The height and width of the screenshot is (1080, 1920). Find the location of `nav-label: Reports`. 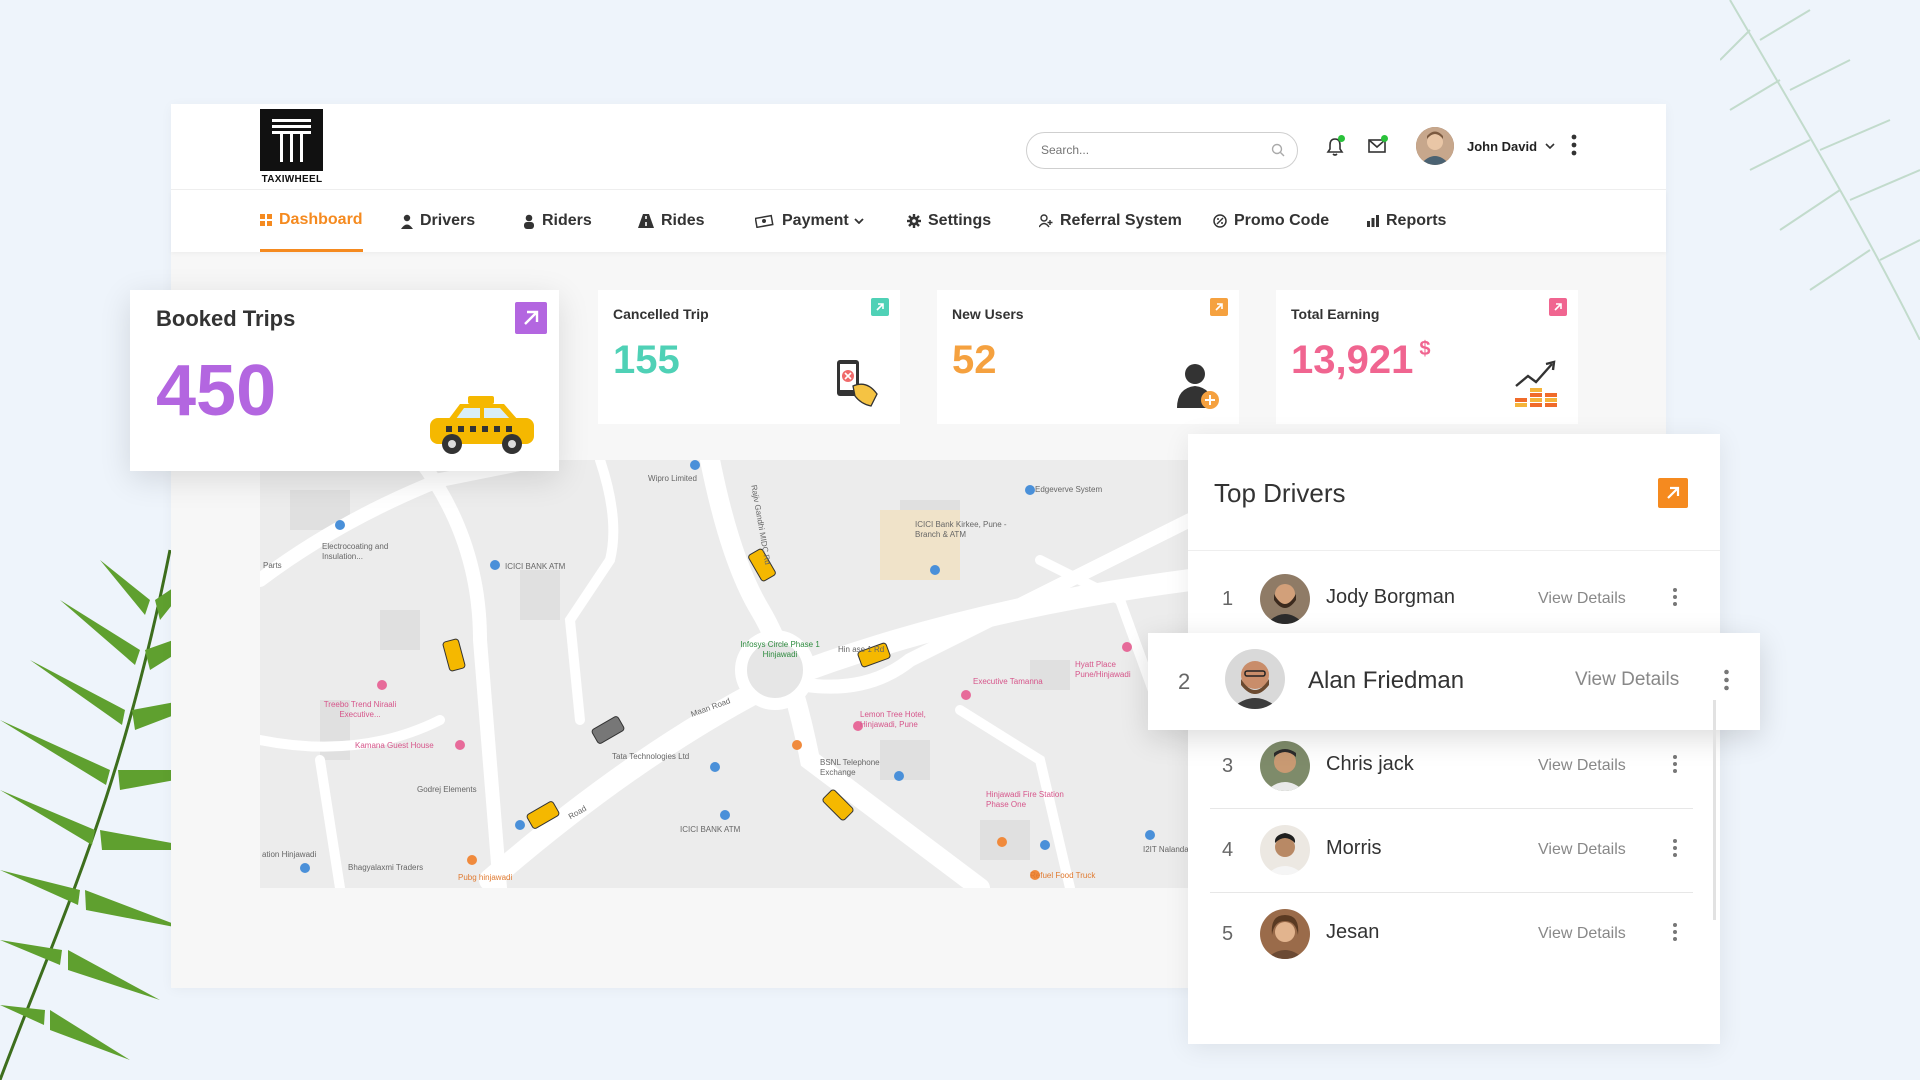

nav-label: Reports is located at coordinates (1416, 220).